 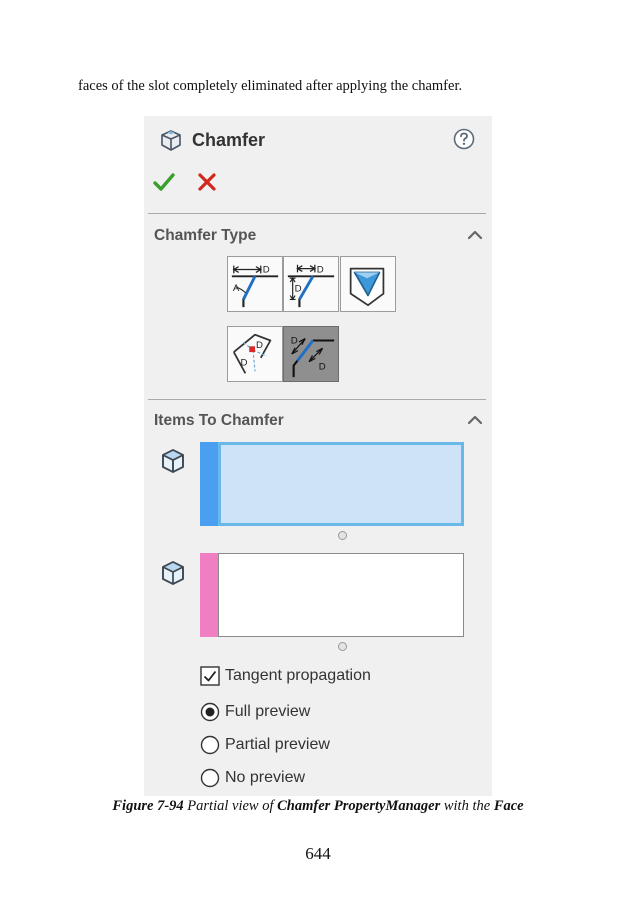 I want to click on tangent-propagation-checkbox: Tangent propagation, so click(x=285, y=676).